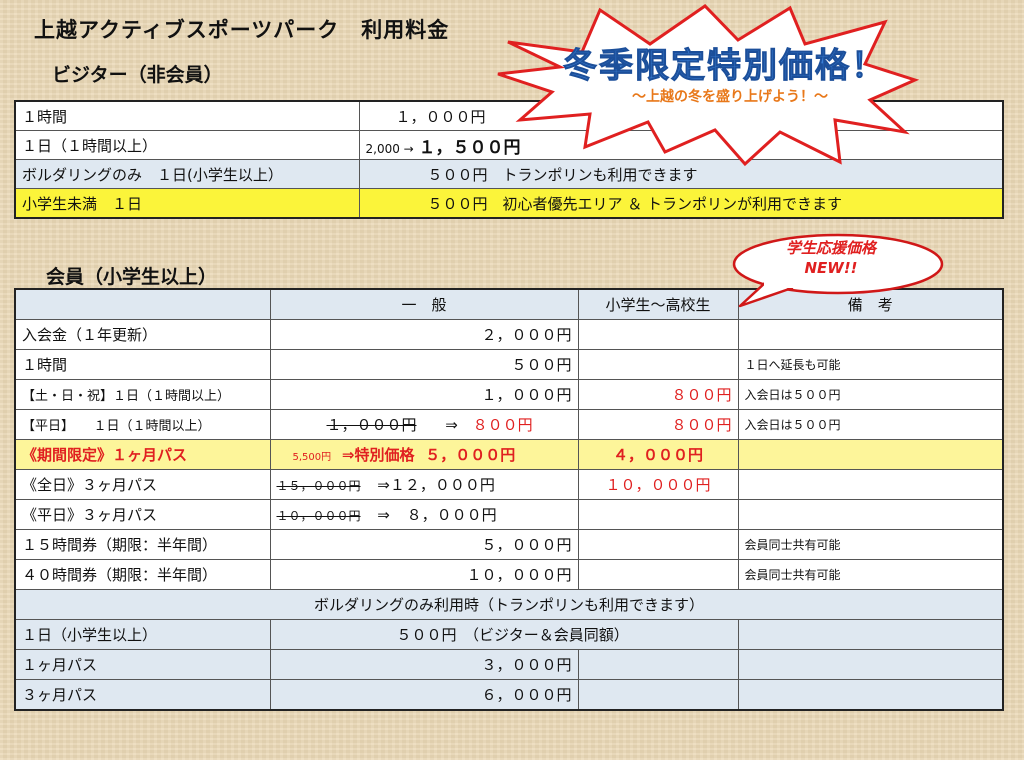 The height and width of the screenshot is (760, 1024). What do you see at coordinates (371, 425) in the screenshot?
I see `old-price: １，０００円` at bounding box center [371, 425].